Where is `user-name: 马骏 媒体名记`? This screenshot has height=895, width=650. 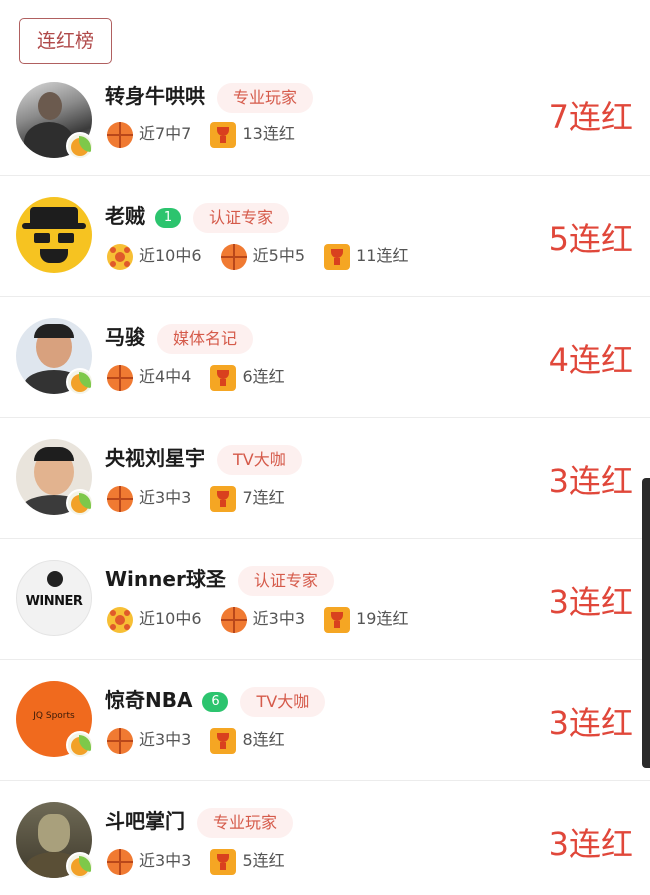
user-name: 马骏 媒体名记 is located at coordinates (179, 337).